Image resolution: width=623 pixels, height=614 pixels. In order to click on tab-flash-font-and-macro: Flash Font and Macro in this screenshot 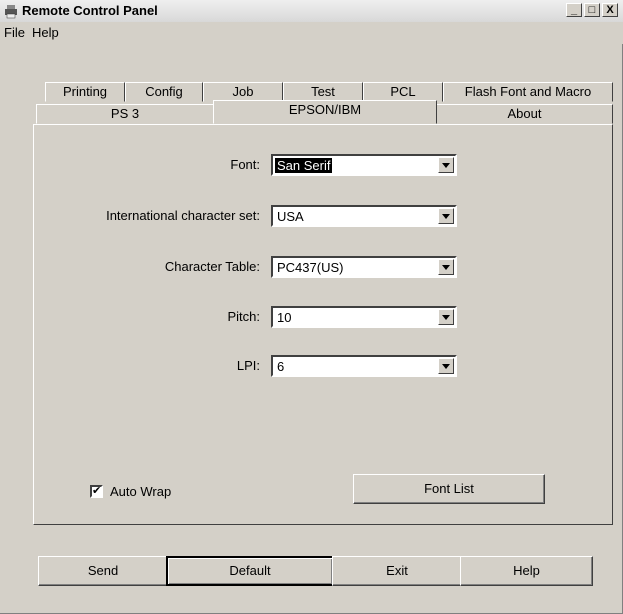, I will do `click(528, 92)`.